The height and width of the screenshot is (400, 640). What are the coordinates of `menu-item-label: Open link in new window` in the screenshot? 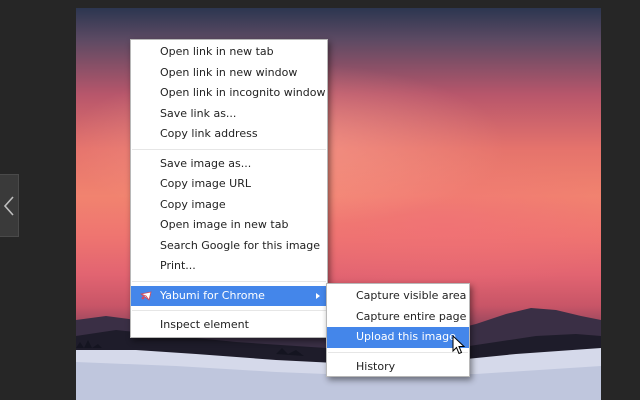 It's located at (229, 72).